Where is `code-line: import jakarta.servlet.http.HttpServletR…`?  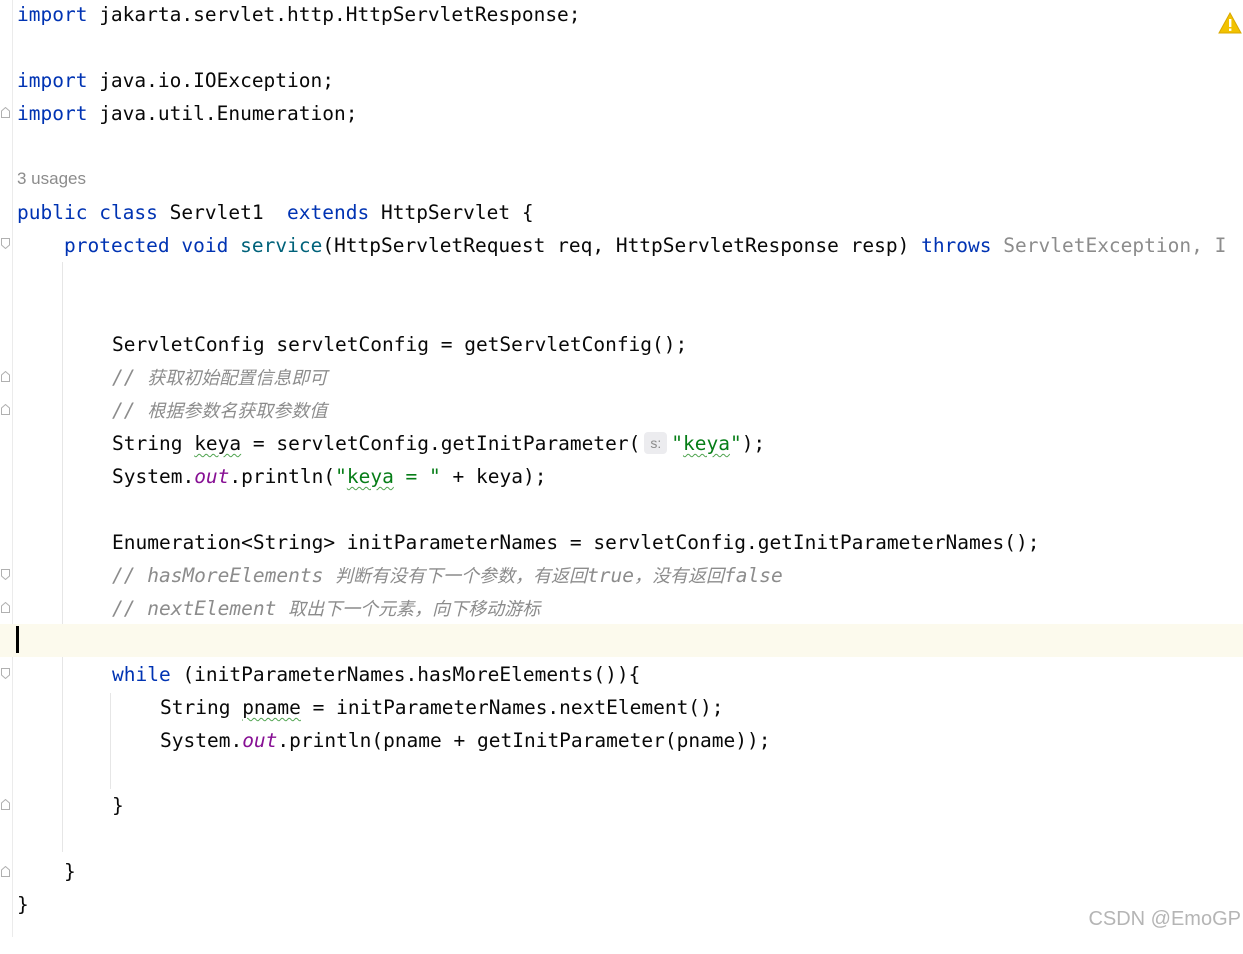 code-line: import jakarta.servlet.http.HttpServletR… is located at coordinates (621, 15).